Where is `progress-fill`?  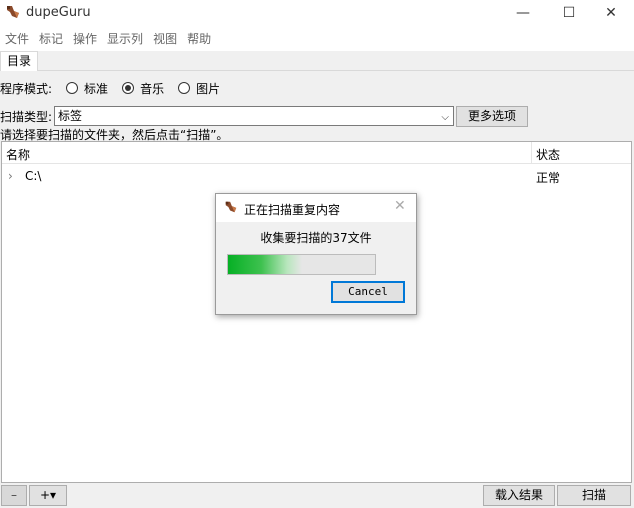 progress-fill is located at coordinates (265, 264).